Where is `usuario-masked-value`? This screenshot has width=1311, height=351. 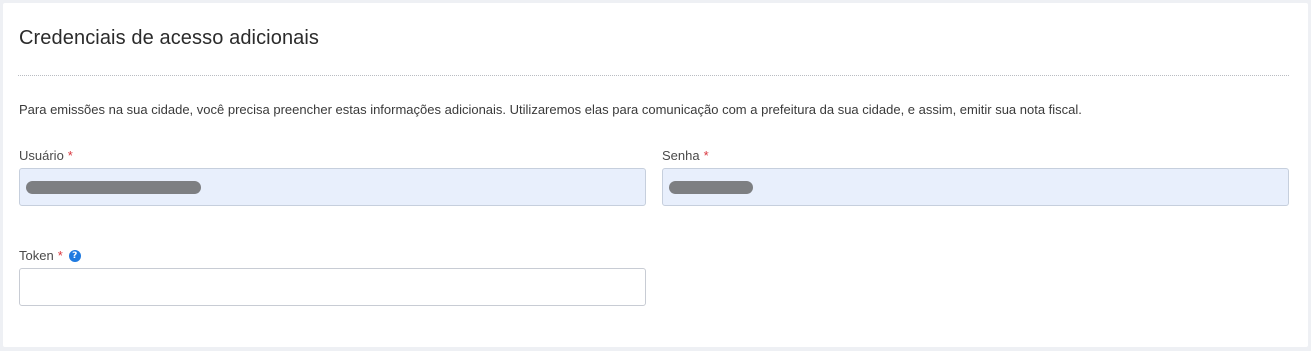 usuario-masked-value is located at coordinates (113, 187).